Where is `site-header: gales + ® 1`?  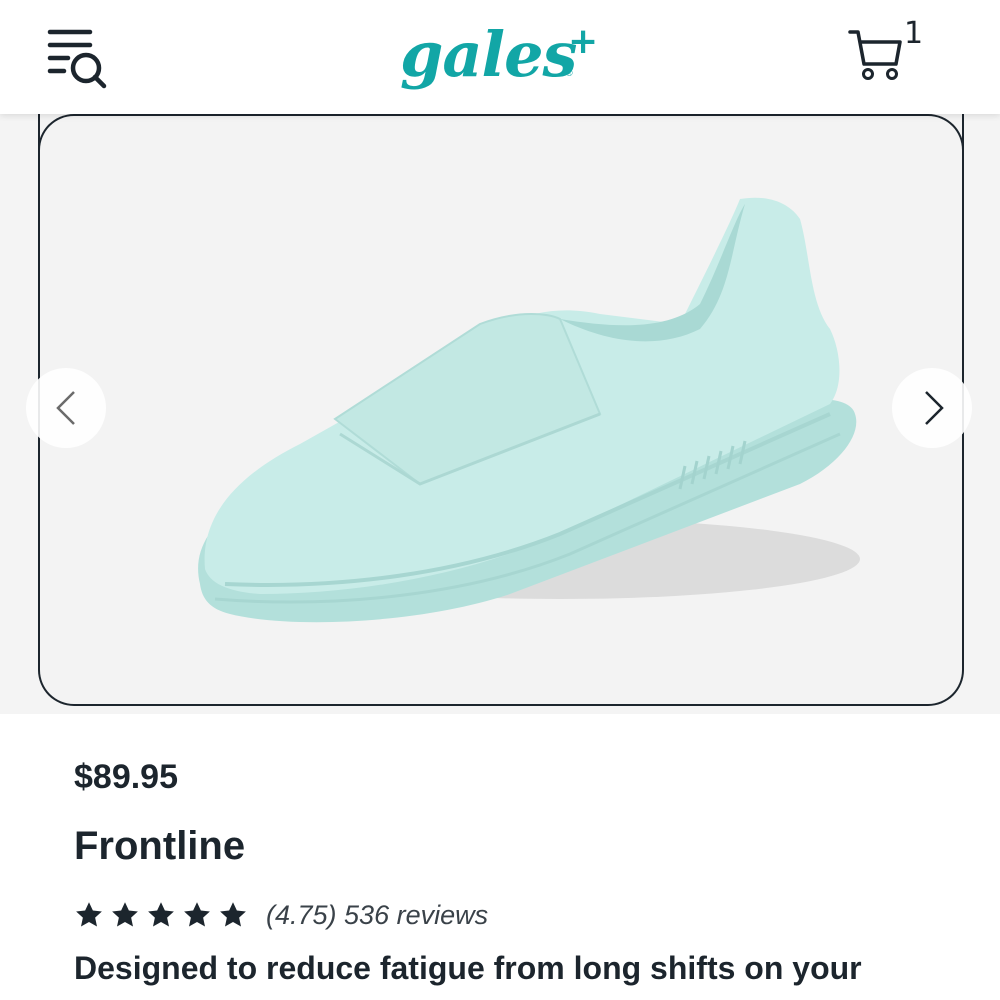
site-header: gales + ® 1 is located at coordinates (500, 57).